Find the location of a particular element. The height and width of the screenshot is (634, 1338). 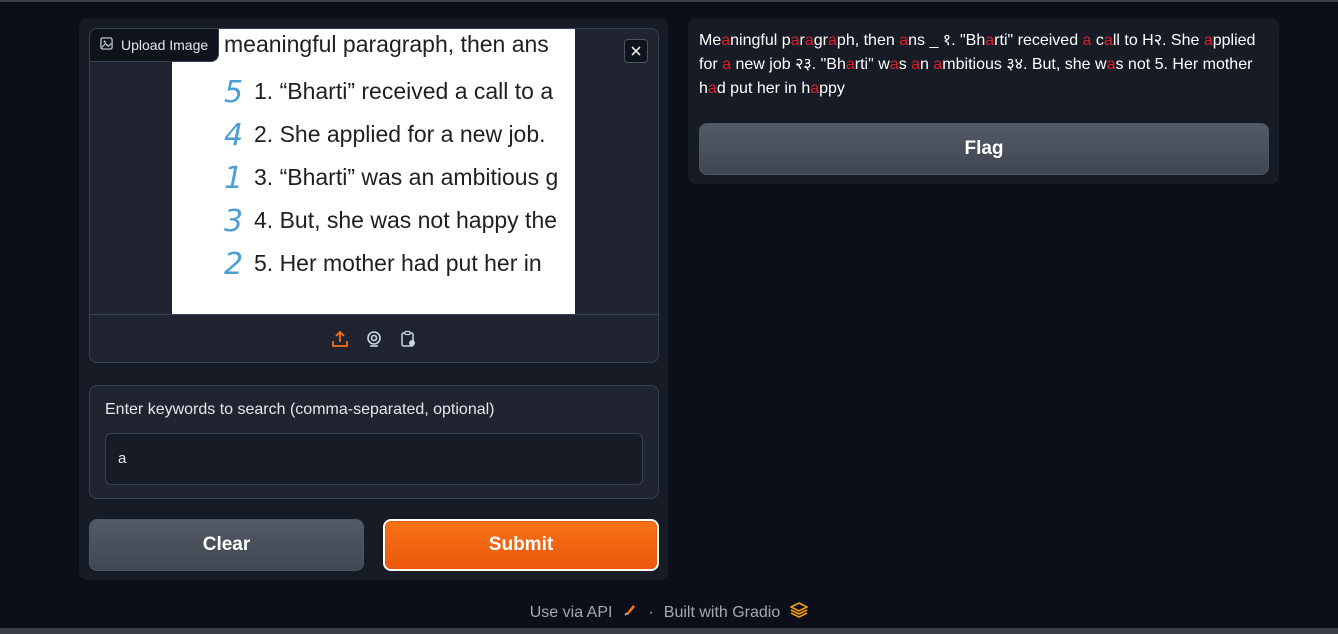

image-toolbar is located at coordinates (374, 338).